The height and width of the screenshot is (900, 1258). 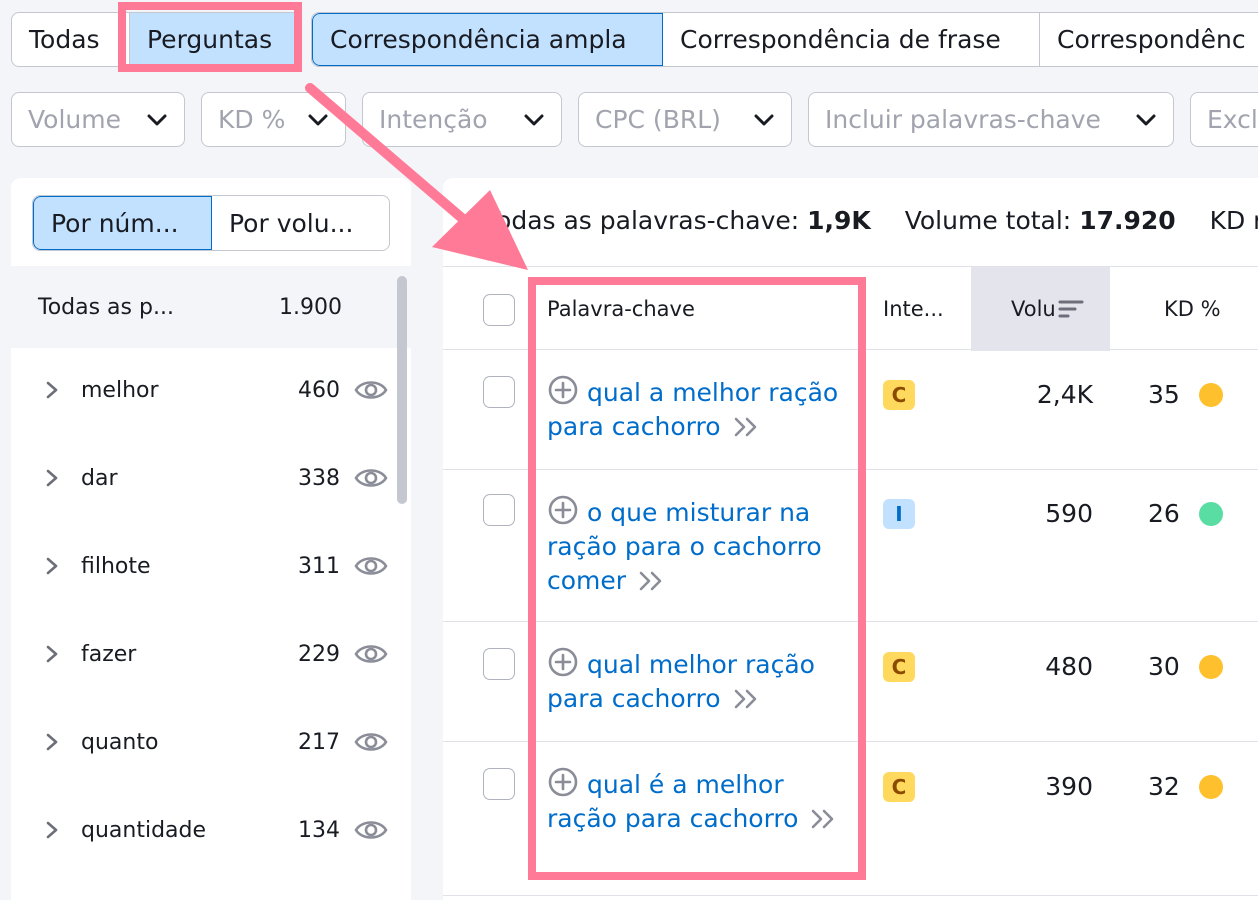 I want to click on tab-exact-match: Correspondênc, so click(x=1149, y=39).